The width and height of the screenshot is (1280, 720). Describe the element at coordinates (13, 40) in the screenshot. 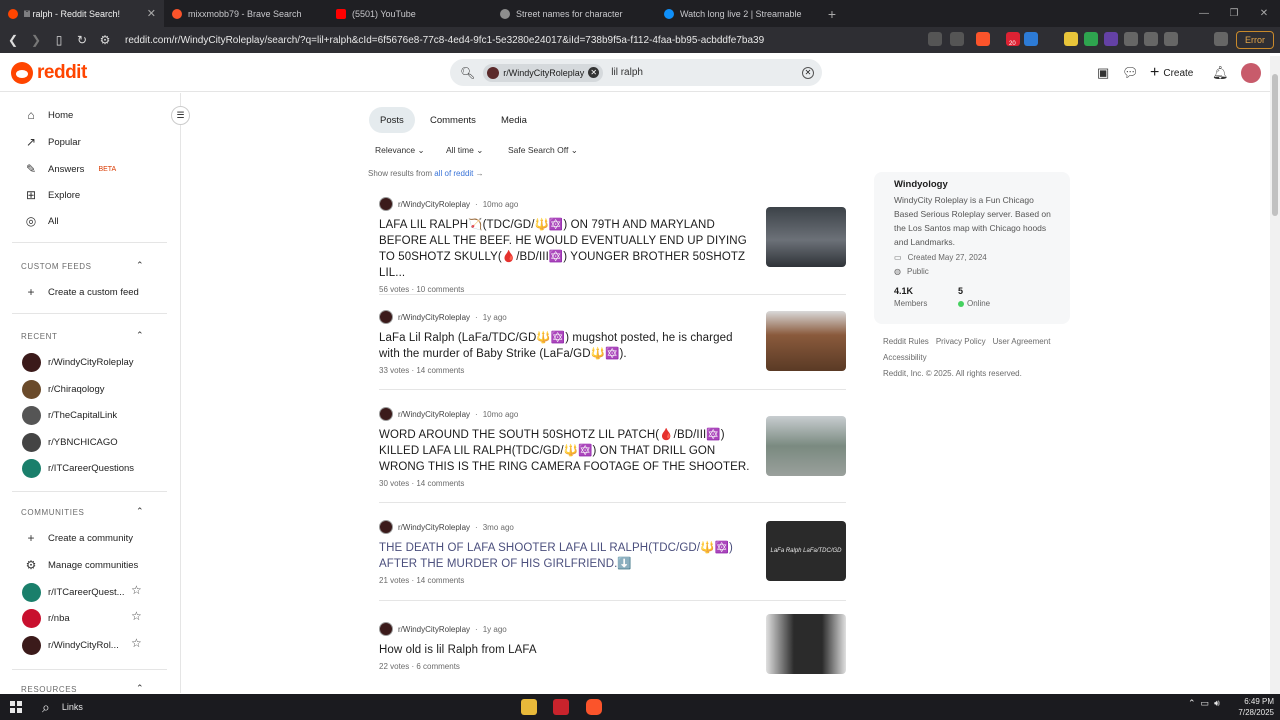

I see `back-icon: ❮` at that location.